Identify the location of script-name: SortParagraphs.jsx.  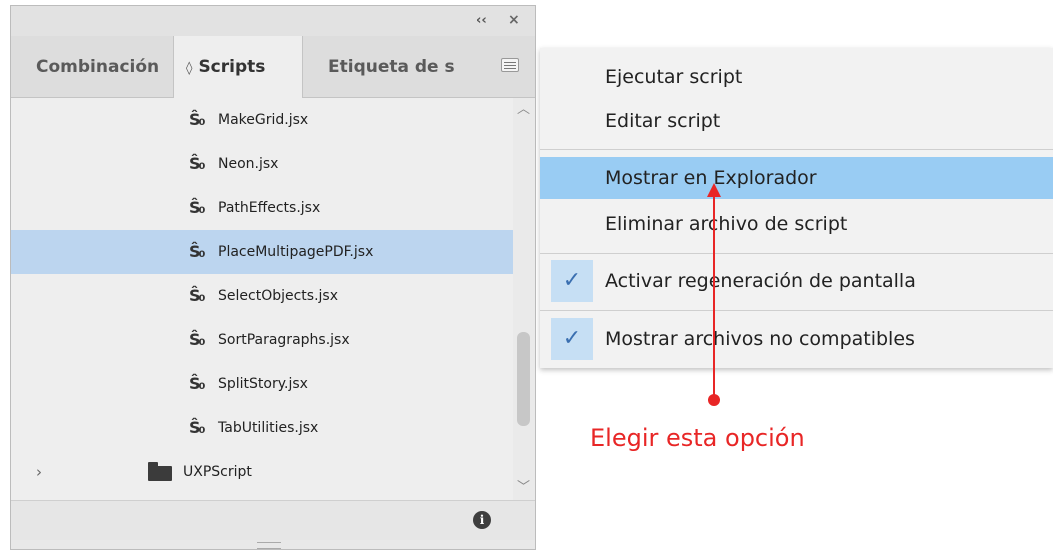
(284, 340).